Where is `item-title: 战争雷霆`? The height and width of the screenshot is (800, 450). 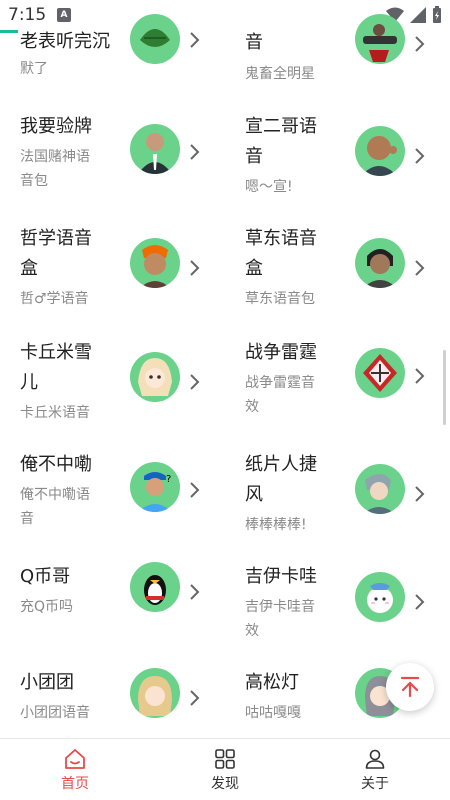
item-title: 战争雷霆 is located at coordinates (281, 352).